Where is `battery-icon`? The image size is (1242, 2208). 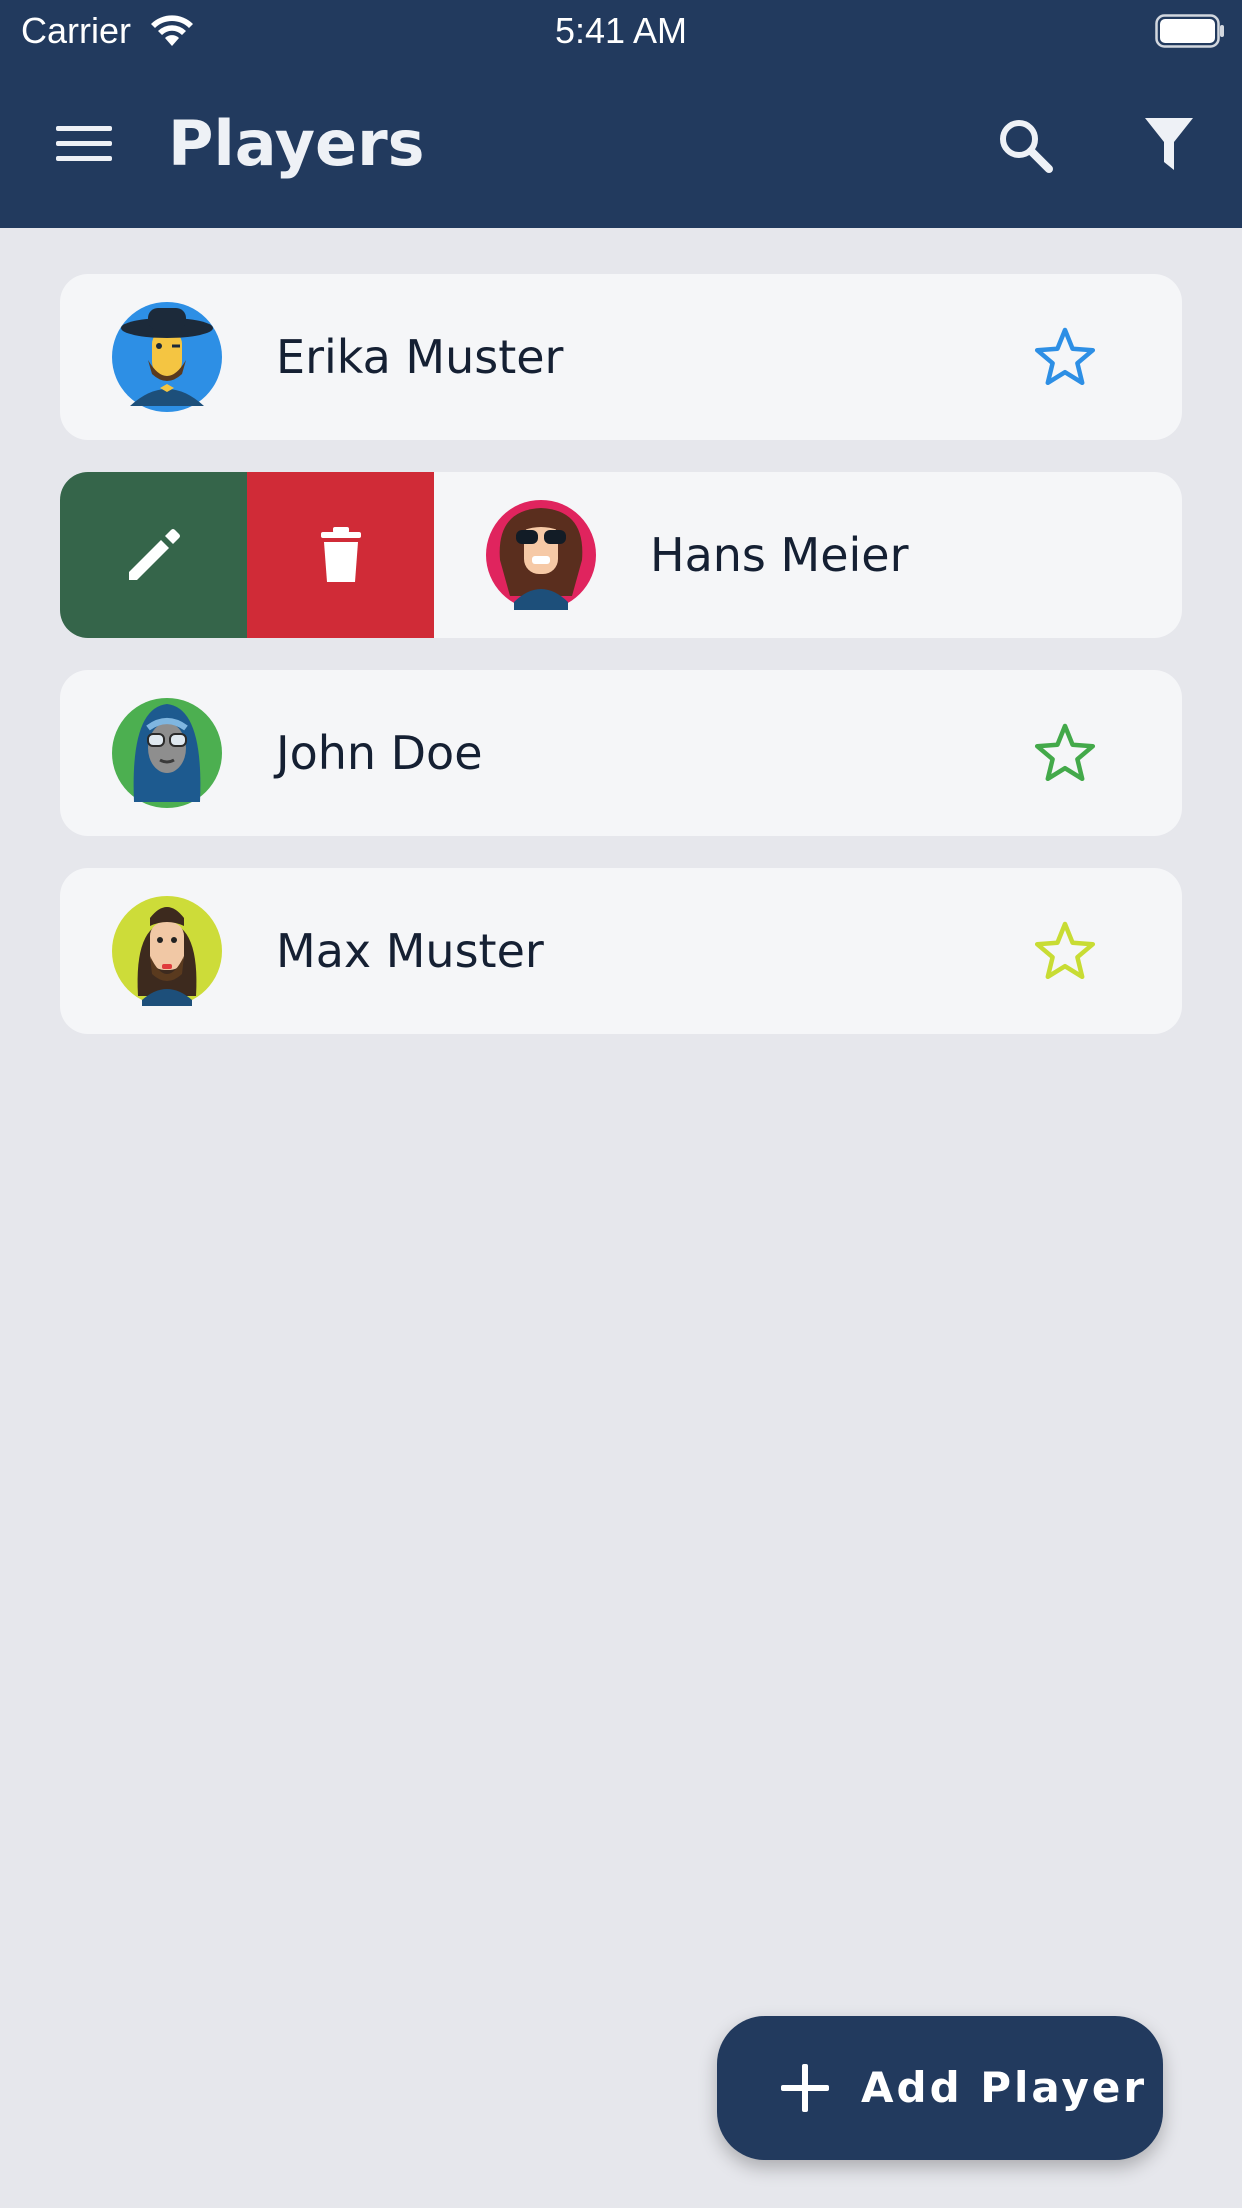 battery-icon is located at coordinates (1189, 31).